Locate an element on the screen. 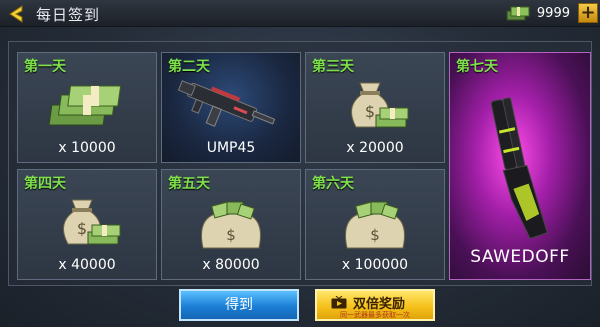 The image size is (600, 327). day-label: 第七天 is located at coordinates (477, 67).